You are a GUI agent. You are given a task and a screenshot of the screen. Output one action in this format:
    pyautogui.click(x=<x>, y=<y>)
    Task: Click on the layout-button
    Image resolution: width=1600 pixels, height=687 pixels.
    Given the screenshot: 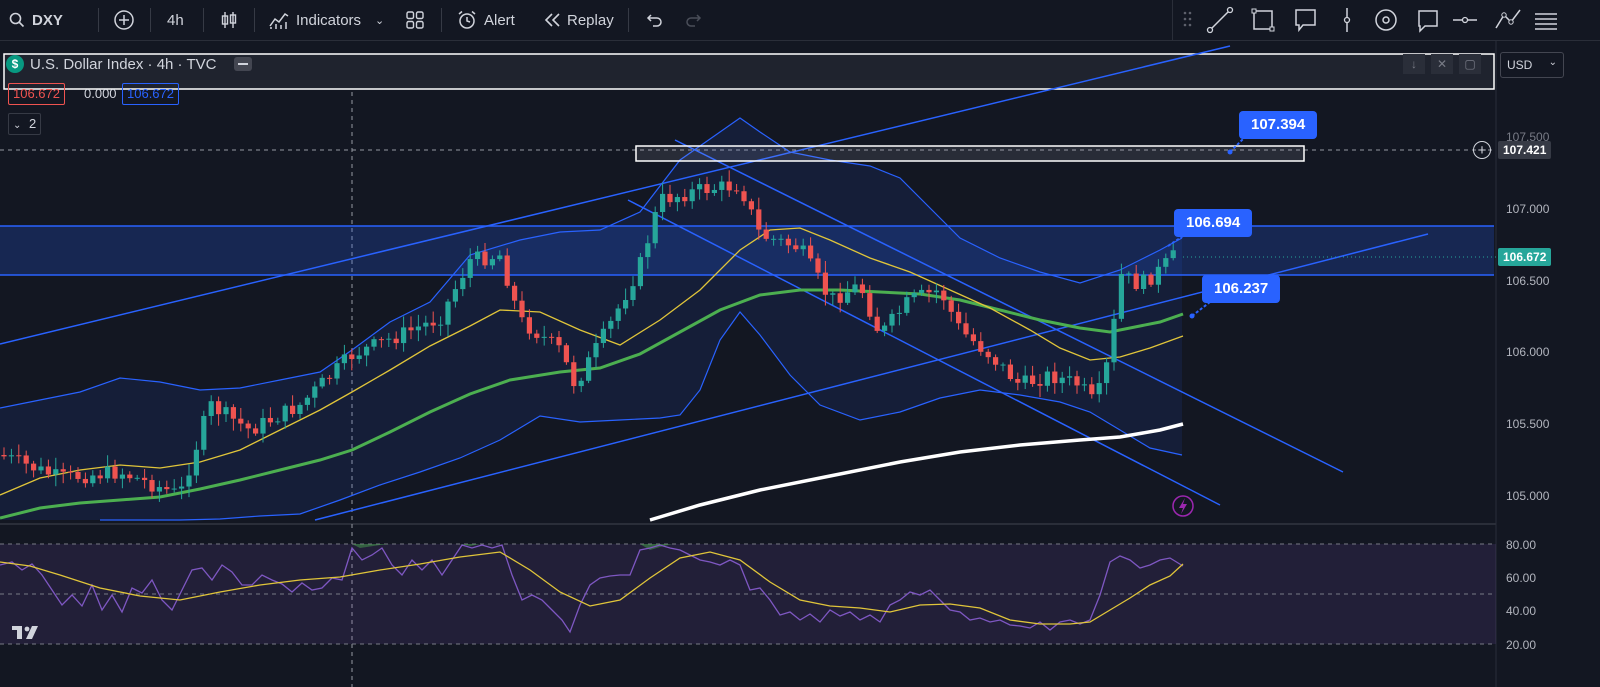 What is the action you would take?
    pyautogui.click(x=415, y=20)
    